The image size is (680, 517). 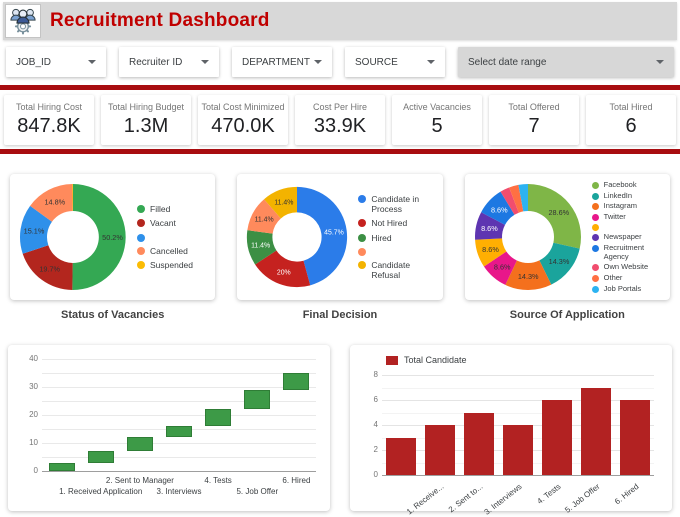 I want to click on legend-label: Vacant, so click(x=163, y=223).